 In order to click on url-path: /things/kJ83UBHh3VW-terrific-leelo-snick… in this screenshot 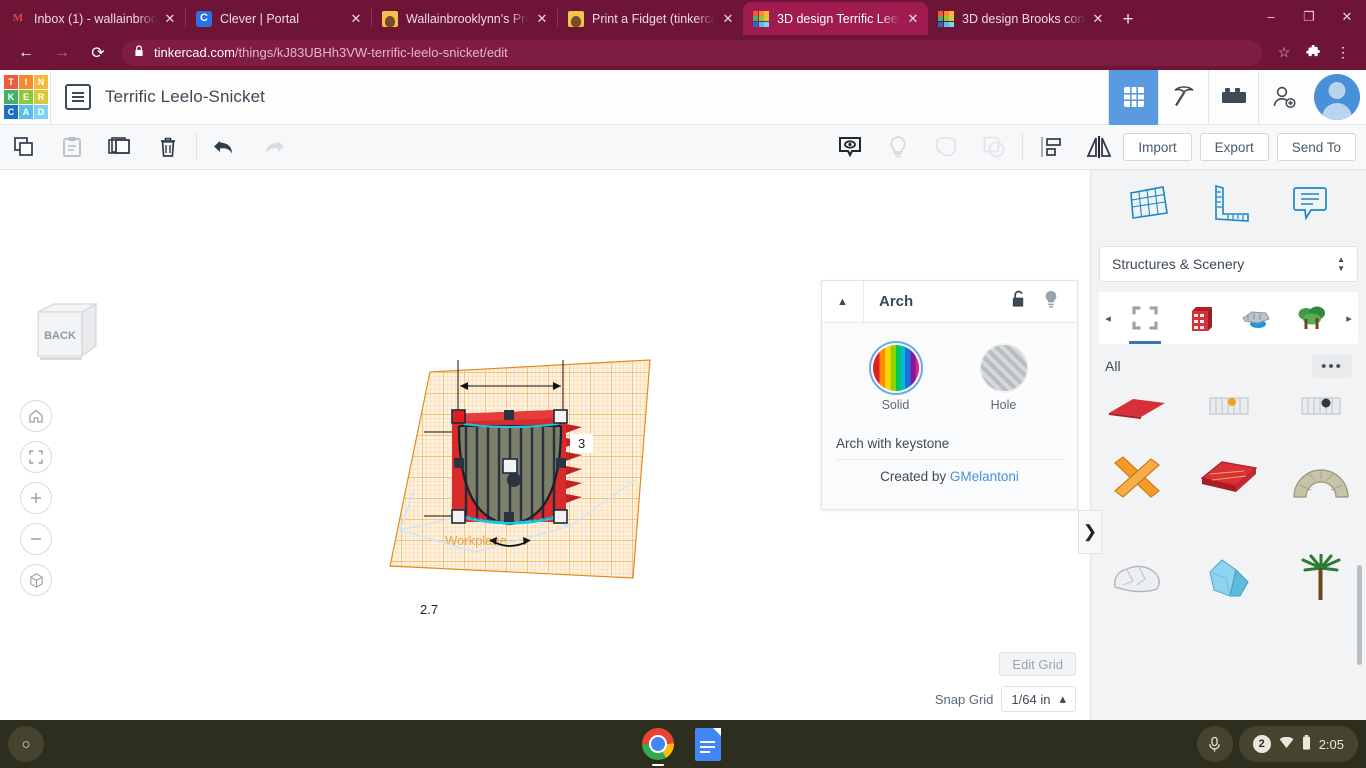, I will do `click(371, 52)`.